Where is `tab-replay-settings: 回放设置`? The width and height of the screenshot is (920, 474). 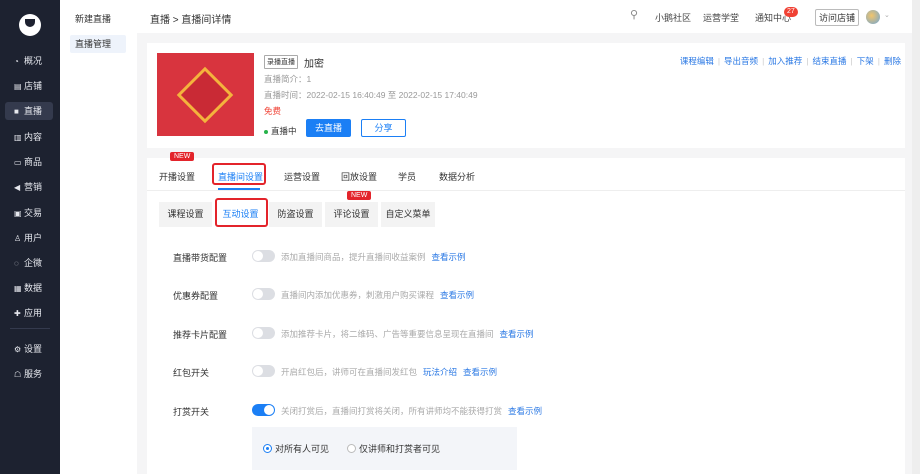
tab-replay-settings: 回放设置 is located at coordinates (359, 176).